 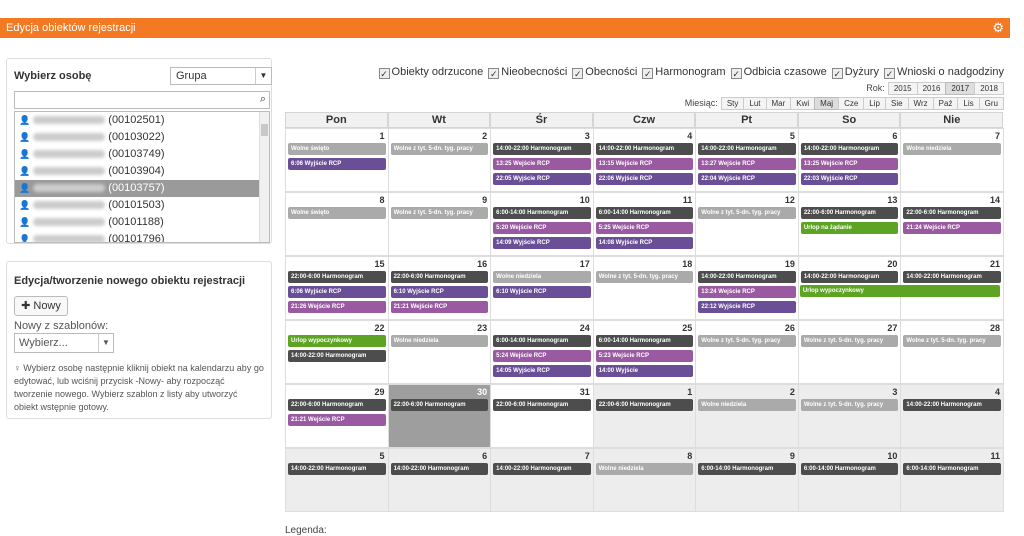 What do you see at coordinates (952, 480) in the screenshot?
I see `calendar-day: 11 6:00-14:00 Harmonogram` at bounding box center [952, 480].